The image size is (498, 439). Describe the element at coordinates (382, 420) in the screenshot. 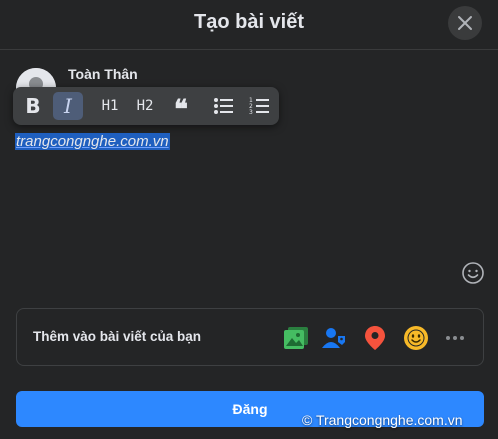

I see `watermark: © Trangcongnghe.com.vn` at that location.